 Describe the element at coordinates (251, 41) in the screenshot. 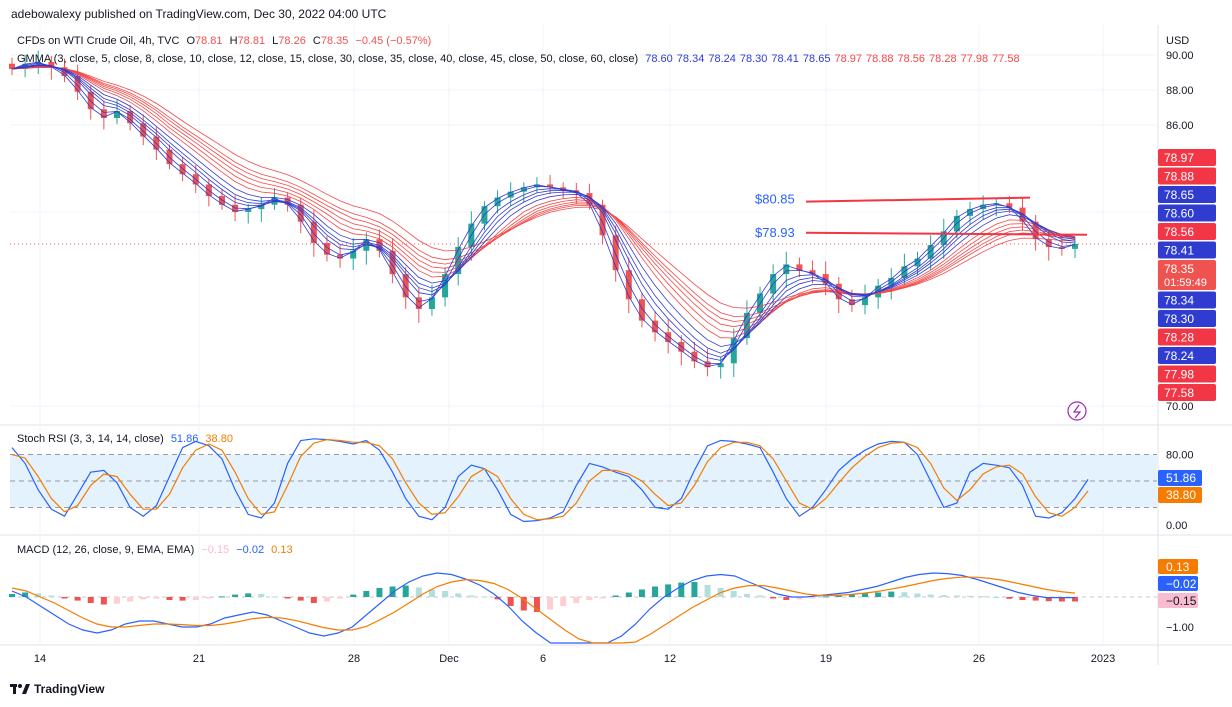

I see `high-value: 78.81` at that location.